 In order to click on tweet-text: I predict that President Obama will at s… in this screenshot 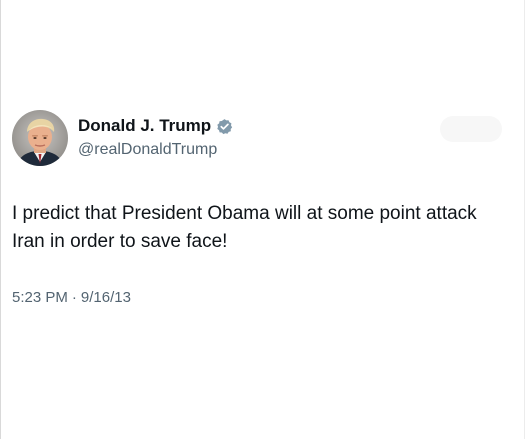, I will do `click(244, 227)`.